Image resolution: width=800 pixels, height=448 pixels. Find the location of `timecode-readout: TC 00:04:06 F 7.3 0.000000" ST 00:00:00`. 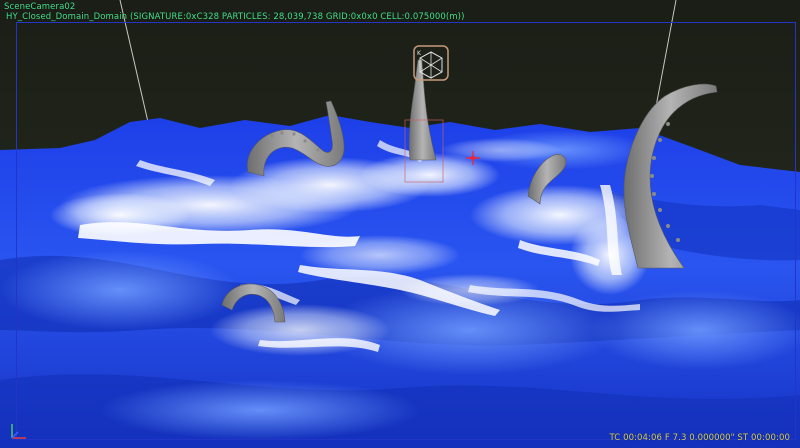

timecode-readout: TC 00:04:06 F 7.3 0.000000" ST 00:00:00 is located at coordinates (699, 438).